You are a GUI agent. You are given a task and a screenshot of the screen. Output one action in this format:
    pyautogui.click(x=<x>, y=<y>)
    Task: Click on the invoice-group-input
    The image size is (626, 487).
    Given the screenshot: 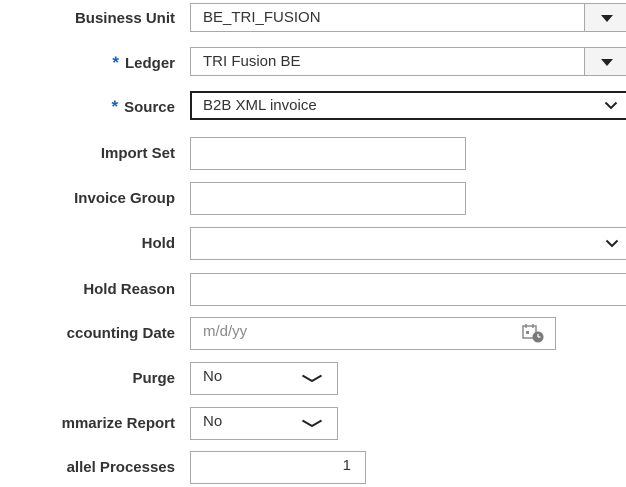 What is the action you would take?
    pyautogui.click(x=328, y=198)
    